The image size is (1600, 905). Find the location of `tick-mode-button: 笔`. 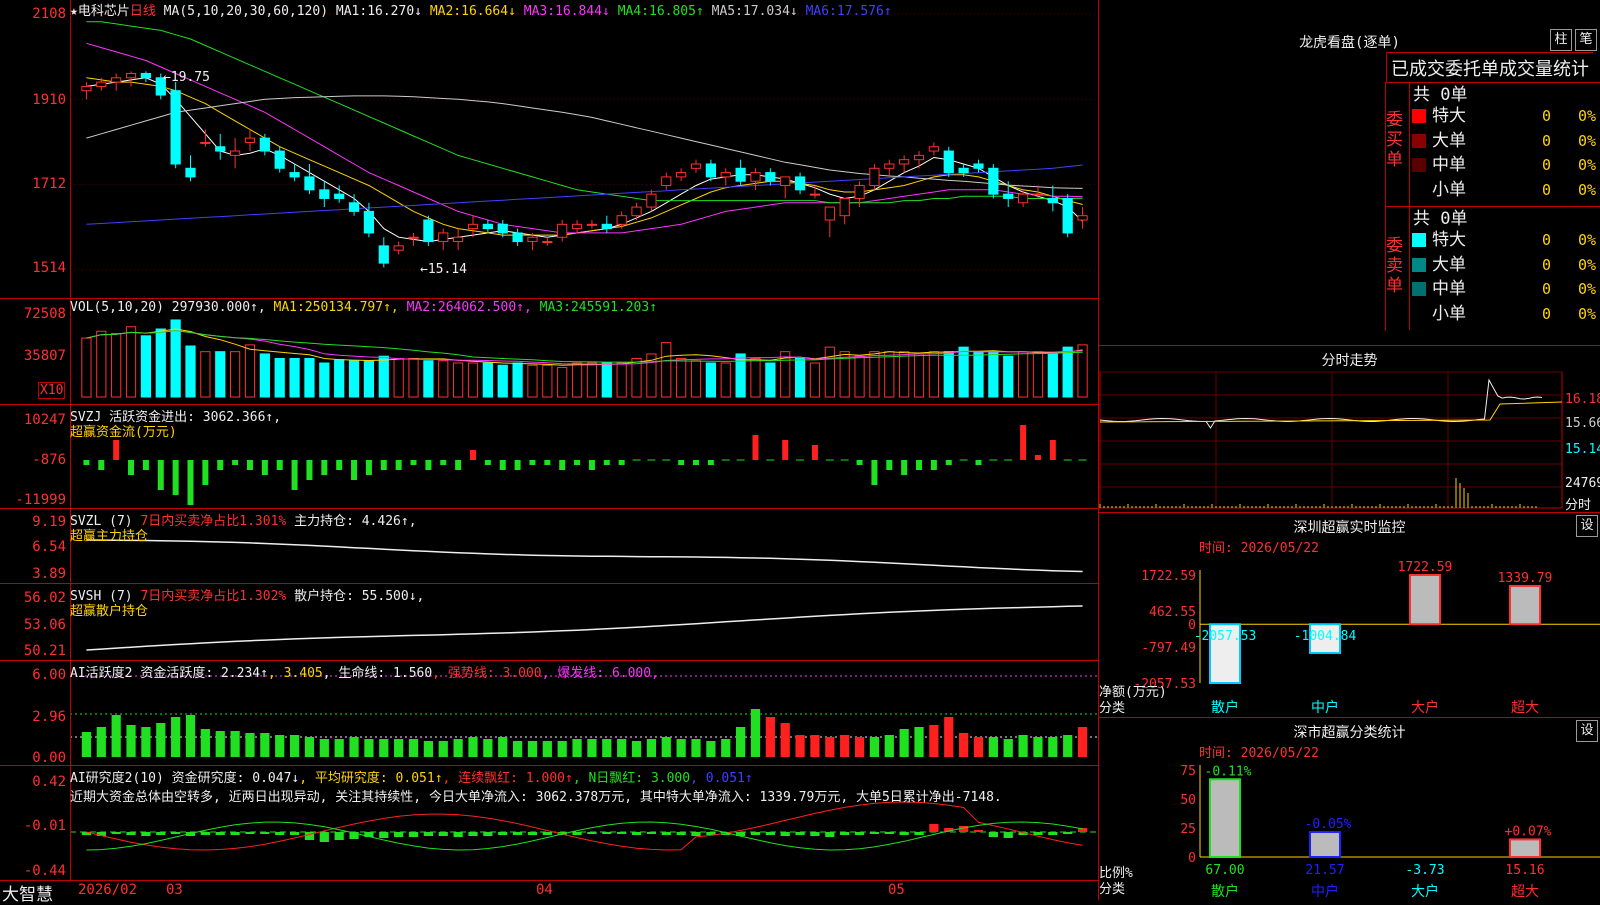

tick-mode-button: 笔 is located at coordinates (1586, 40).